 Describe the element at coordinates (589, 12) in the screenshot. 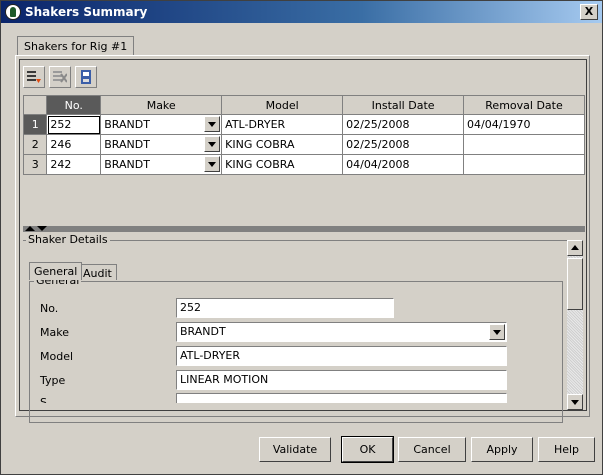

I see `close-icon: X` at that location.